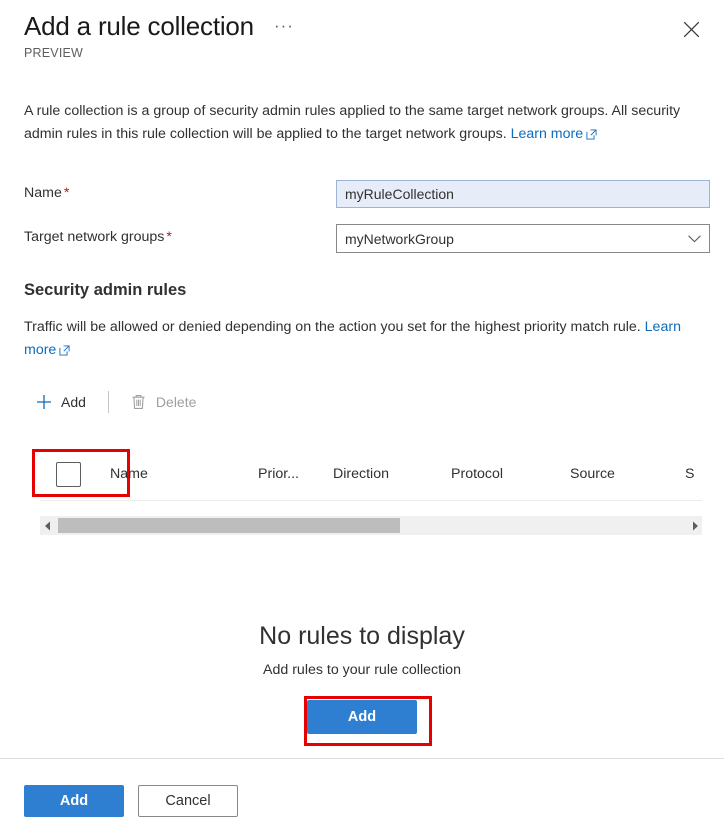 This screenshot has height=829, width=724. Describe the element at coordinates (105, 290) in the screenshot. I see `section-title-security-admin-rules: Security admin rules` at that location.